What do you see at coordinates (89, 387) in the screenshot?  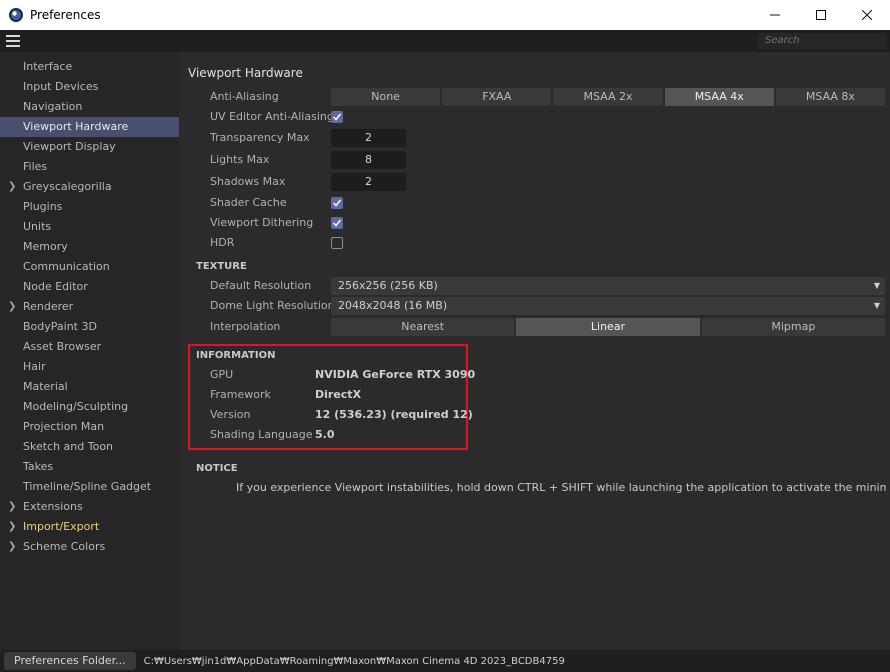 I see `sidebar-item-material: Material` at bounding box center [89, 387].